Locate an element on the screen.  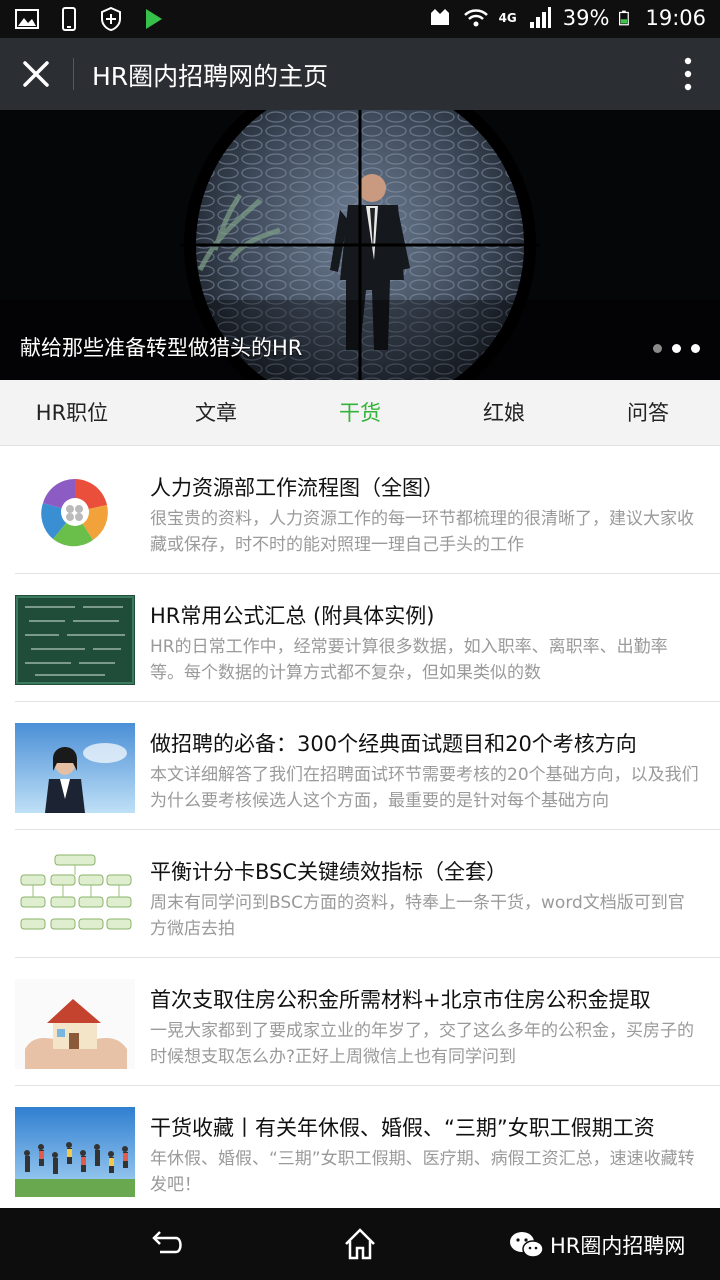
home-icon is located at coordinates (360, 1244).